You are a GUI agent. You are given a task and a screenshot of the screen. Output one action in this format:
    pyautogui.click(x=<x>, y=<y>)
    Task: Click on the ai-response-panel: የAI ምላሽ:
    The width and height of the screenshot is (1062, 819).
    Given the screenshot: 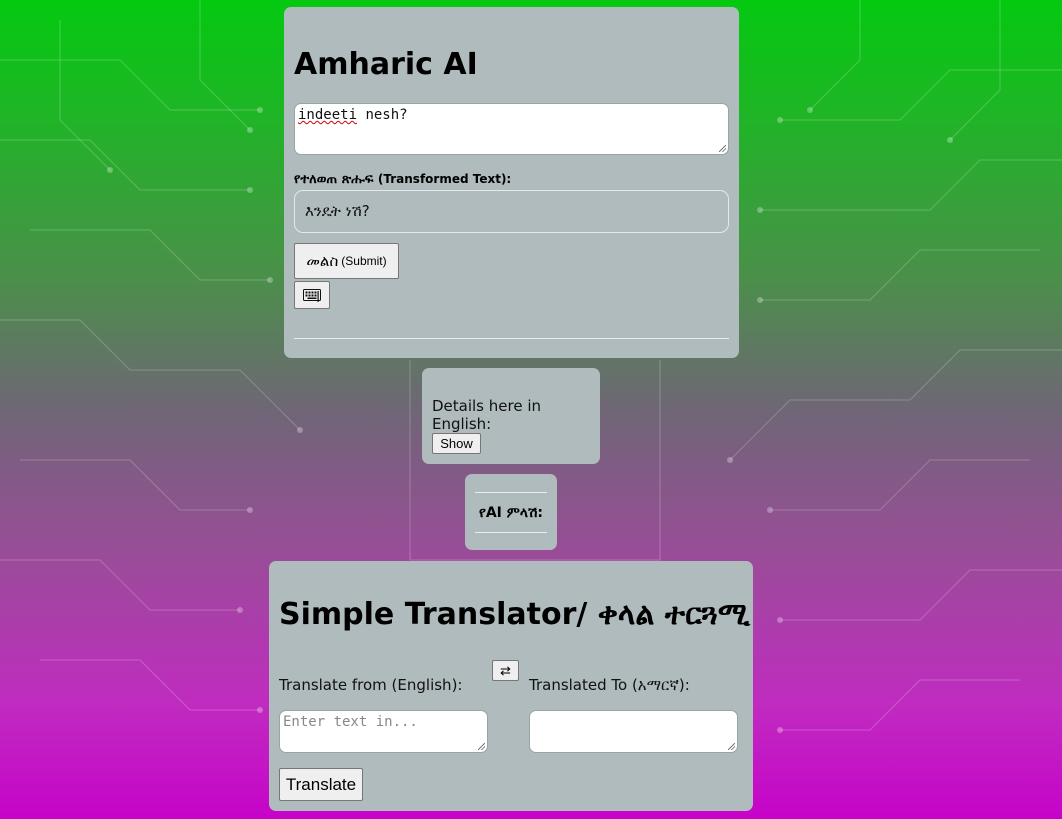 What is the action you would take?
    pyautogui.click(x=511, y=512)
    